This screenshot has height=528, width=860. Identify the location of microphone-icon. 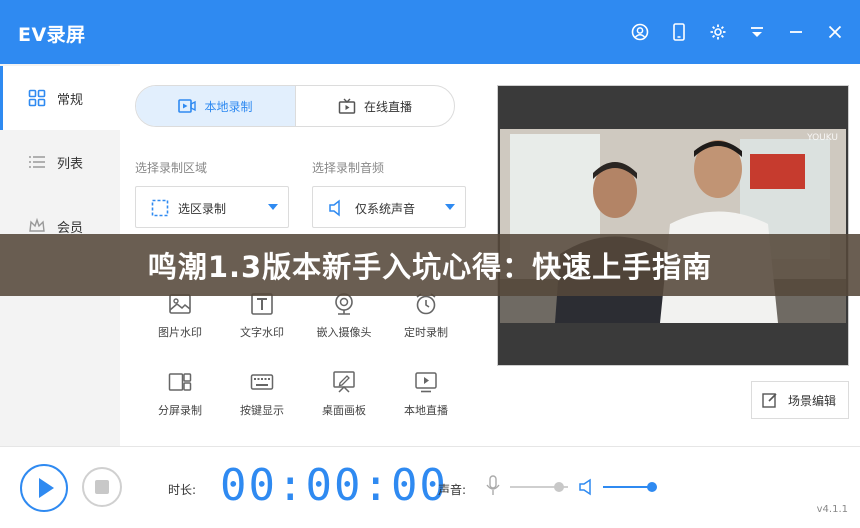
(493, 486).